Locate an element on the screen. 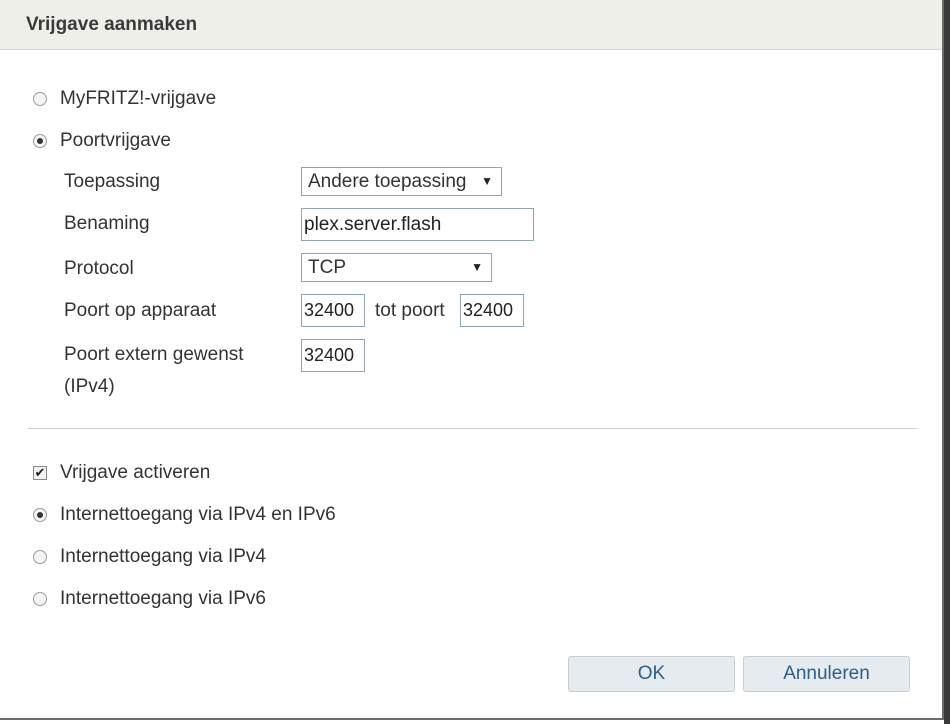  port-external-input: 32400 is located at coordinates (333, 355).